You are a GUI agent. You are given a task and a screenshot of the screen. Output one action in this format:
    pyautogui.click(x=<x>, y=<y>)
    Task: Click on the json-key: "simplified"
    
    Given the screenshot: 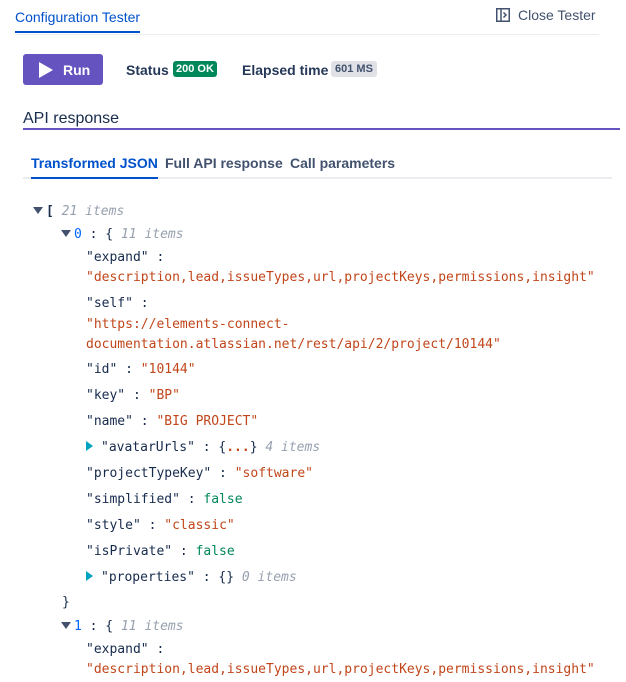 What is the action you would take?
    pyautogui.click(x=133, y=499)
    